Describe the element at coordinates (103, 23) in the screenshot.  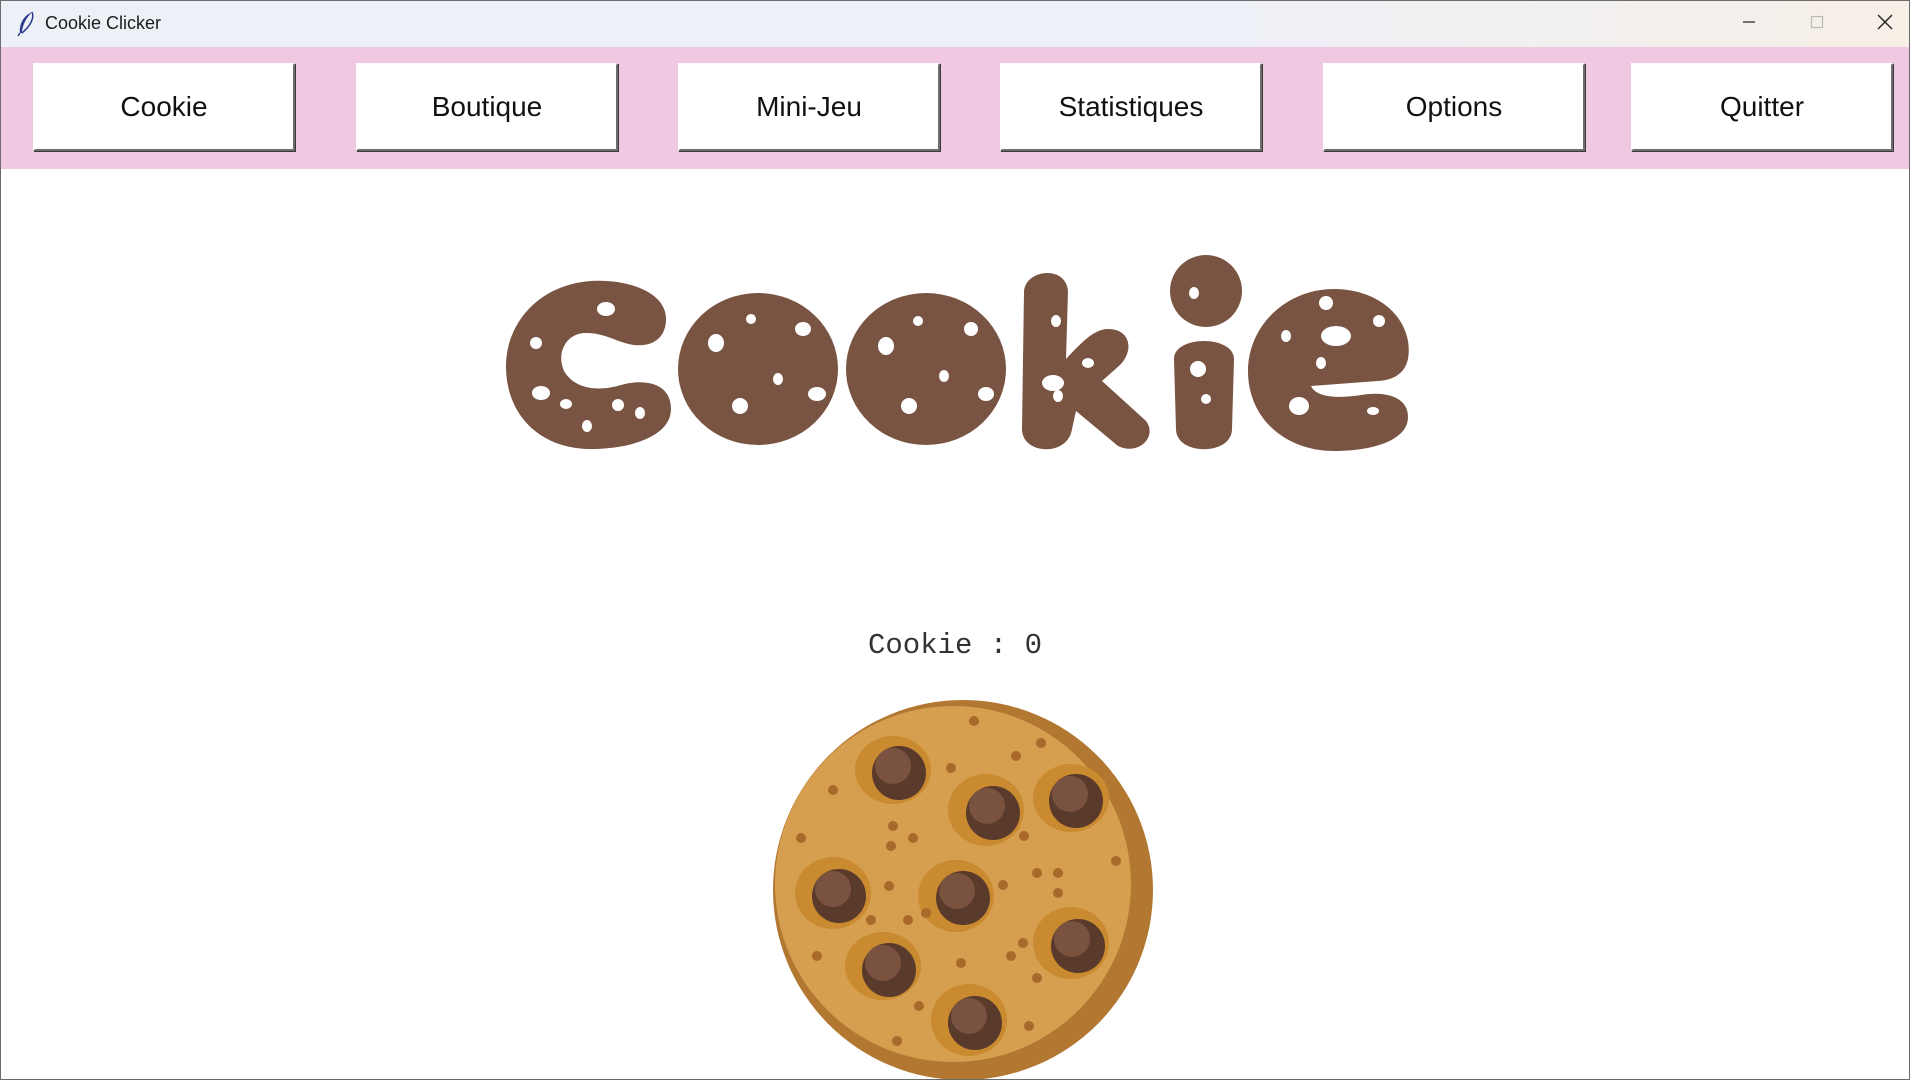
I see `window-title: Cookie Clicker` at that location.